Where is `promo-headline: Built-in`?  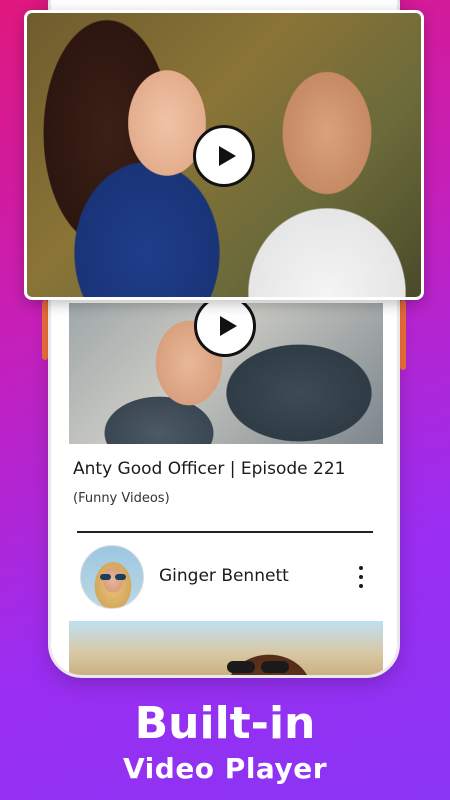 promo-headline: Built-in is located at coordinates (225, 723).